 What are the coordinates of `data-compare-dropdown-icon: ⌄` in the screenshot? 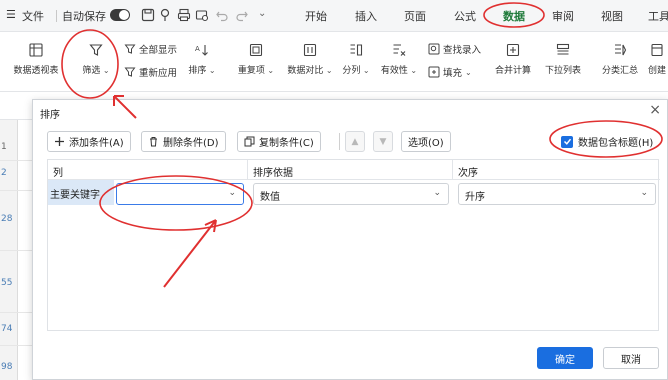 It's located at (328, 70).